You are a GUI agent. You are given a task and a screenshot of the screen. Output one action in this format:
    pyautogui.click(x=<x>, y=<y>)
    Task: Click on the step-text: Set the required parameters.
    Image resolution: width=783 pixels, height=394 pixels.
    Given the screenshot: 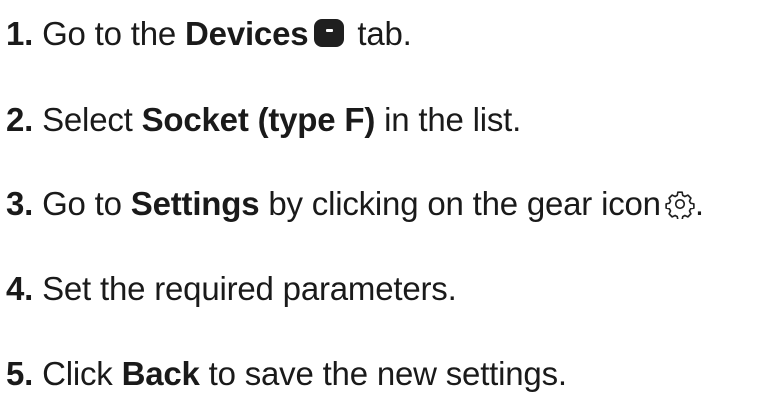 What is the action you would take?
    pyautogui.click(x=245, y=288)
    